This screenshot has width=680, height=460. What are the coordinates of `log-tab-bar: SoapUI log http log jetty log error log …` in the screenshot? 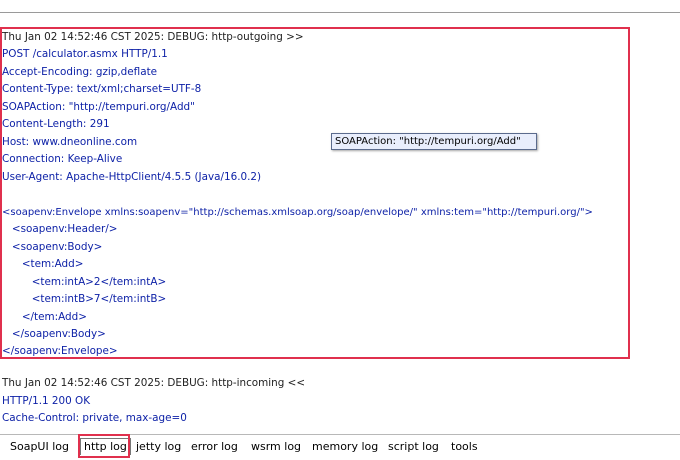 It's located at (340, 447).